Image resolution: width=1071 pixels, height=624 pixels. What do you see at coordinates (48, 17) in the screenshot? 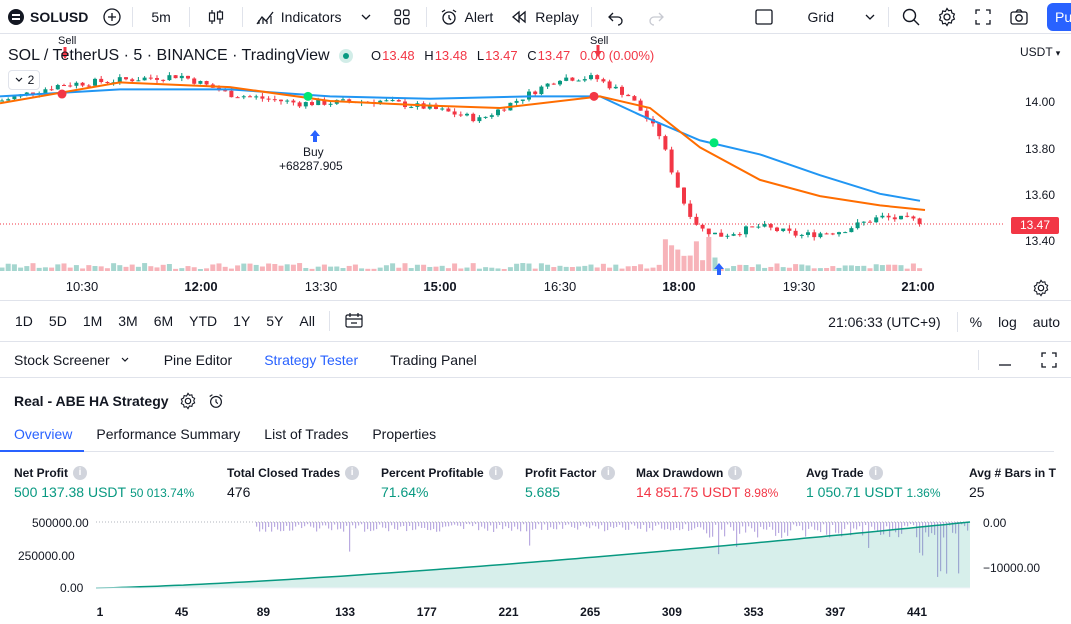
I see `symbol-search: SOLUSD` at bounding box center [48, 17].